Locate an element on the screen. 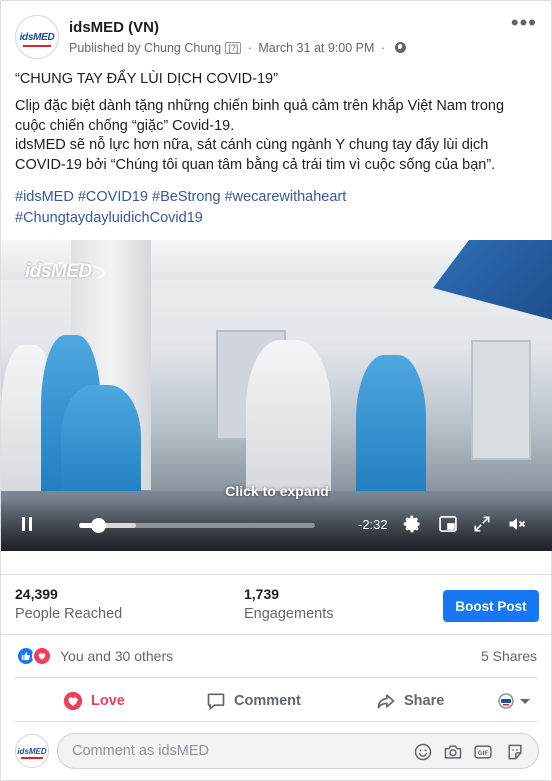 The image size is (552, 781). gif-icon: GIF is located at coordinates (483, 752).